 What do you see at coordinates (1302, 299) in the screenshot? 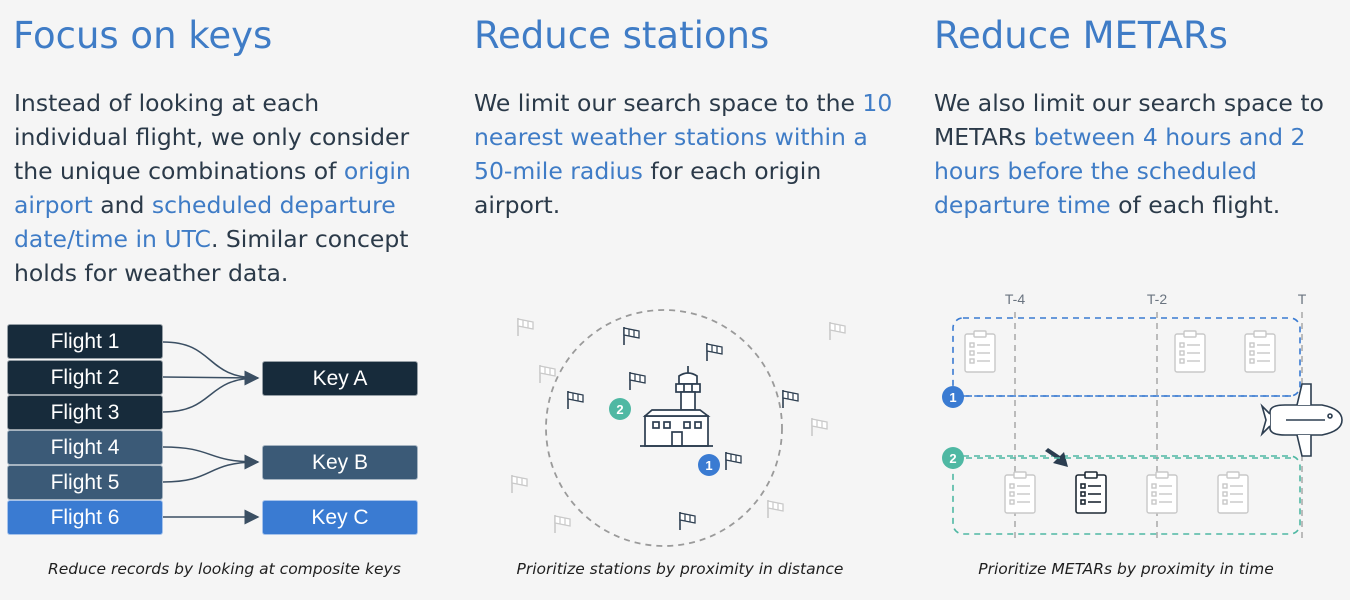
I see `time-label-t: T` at bounding box center [1302, 299].